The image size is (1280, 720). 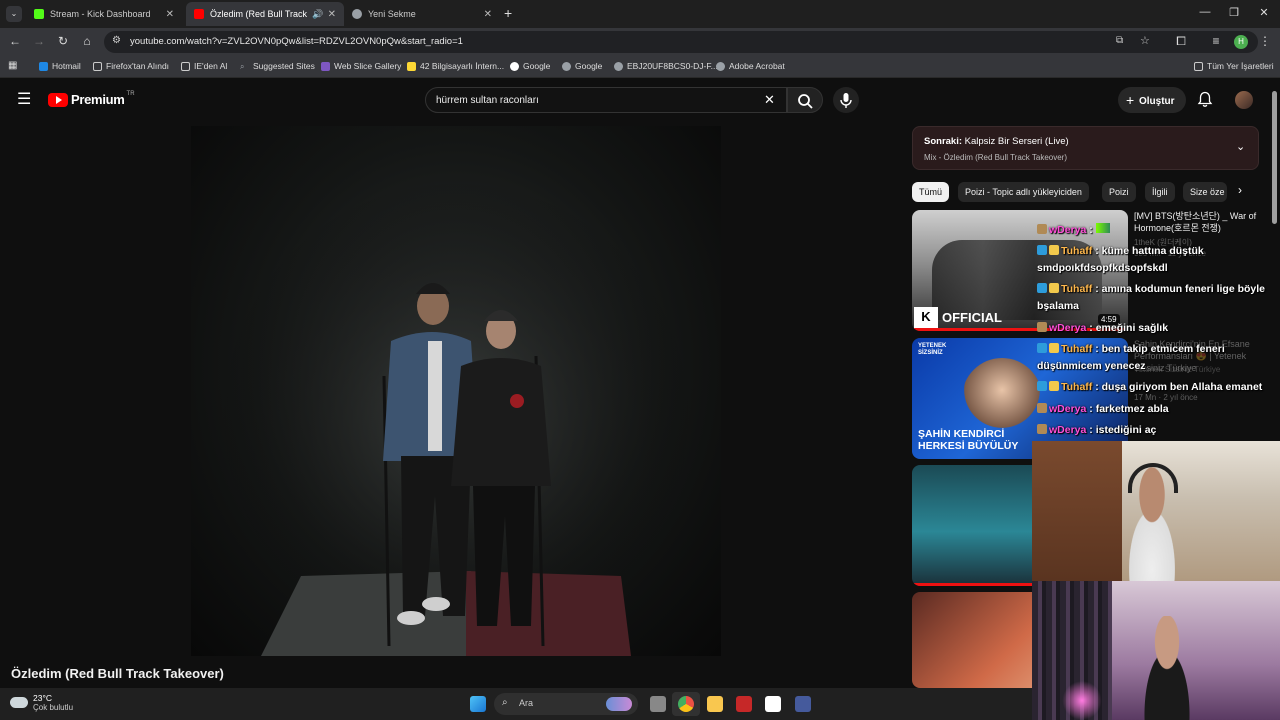 I want to click on weather-widget: 23°C Çok bulutlu, so click(x=41, y=702).